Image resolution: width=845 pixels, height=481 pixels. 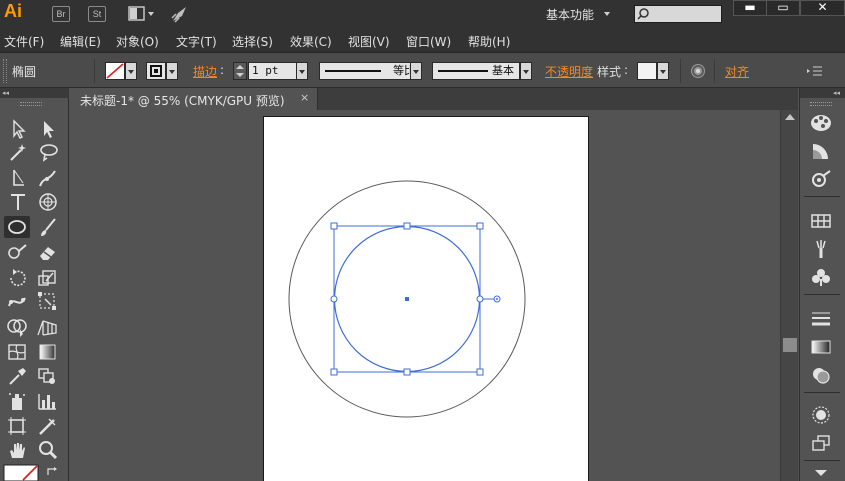 I want to click on stroke-dropdown, so click(x=172, y=71).